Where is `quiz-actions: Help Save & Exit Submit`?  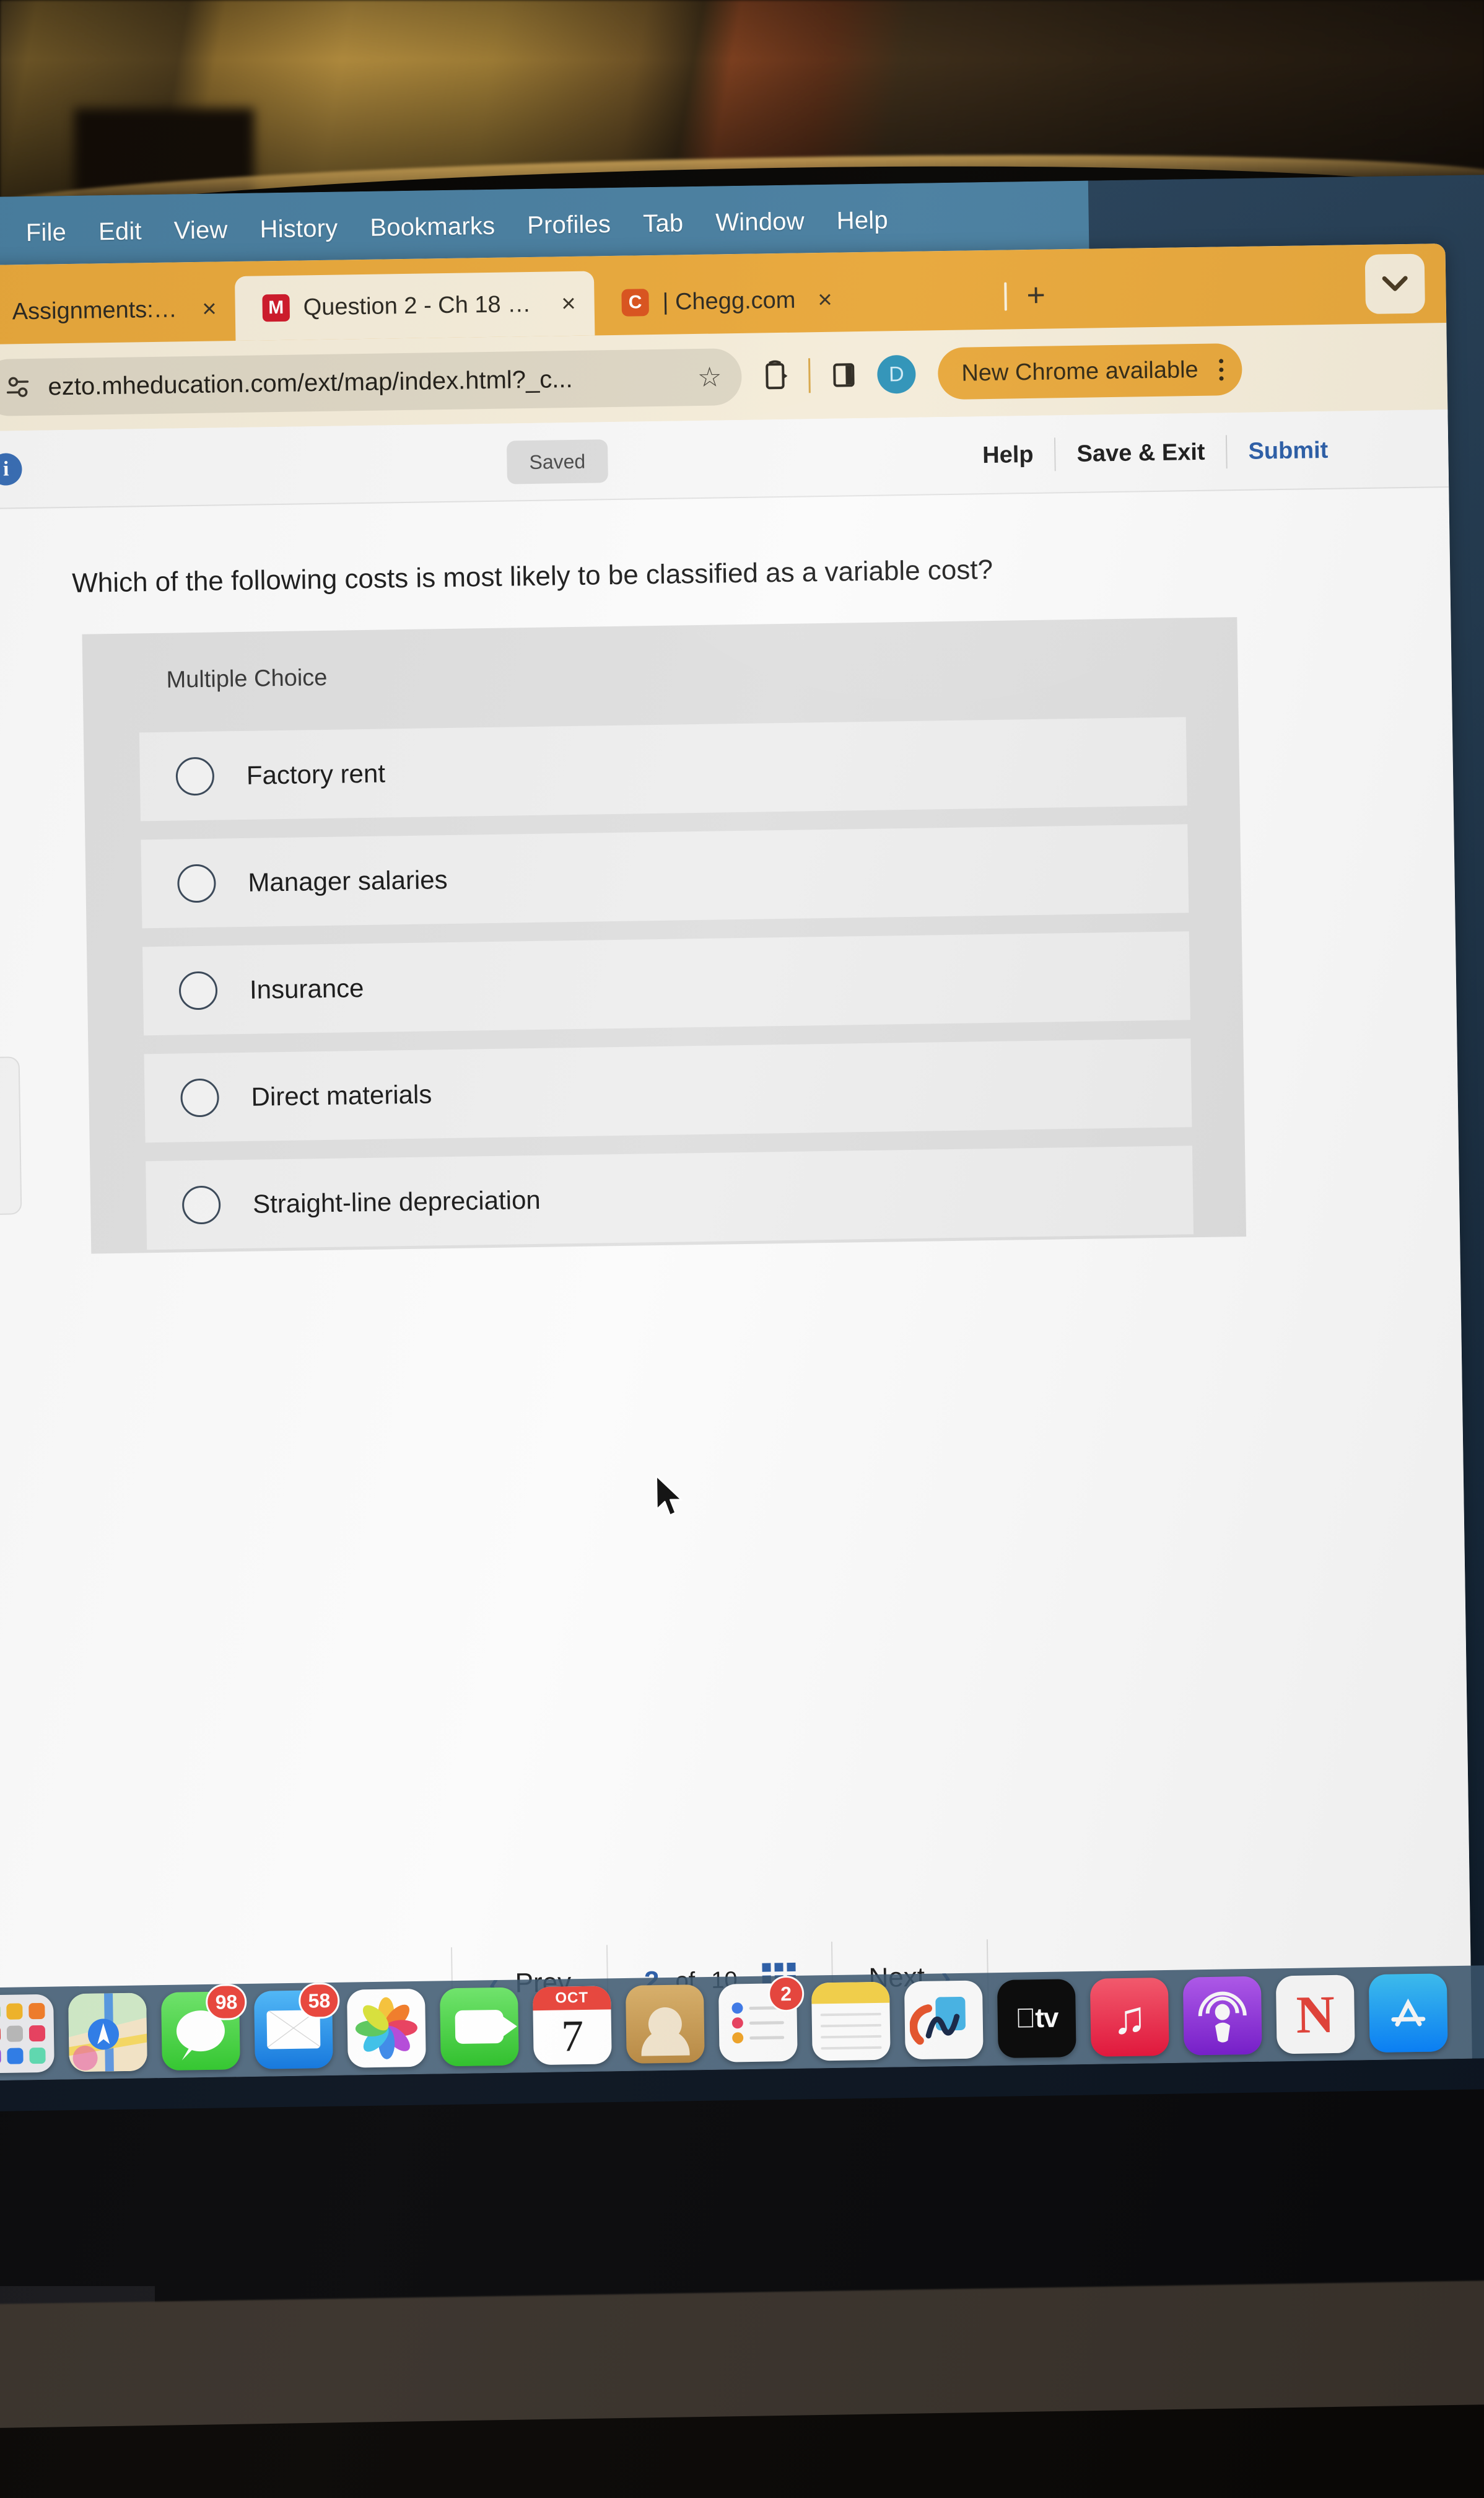 quiz-actions: Help Save & Exit Submit is located at coordinates (1155, 452).